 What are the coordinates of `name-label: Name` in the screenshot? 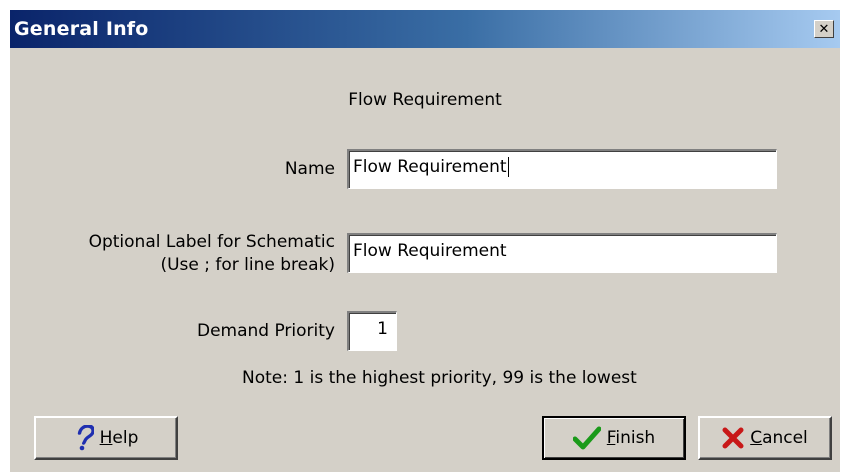 It's located at (309, 169).